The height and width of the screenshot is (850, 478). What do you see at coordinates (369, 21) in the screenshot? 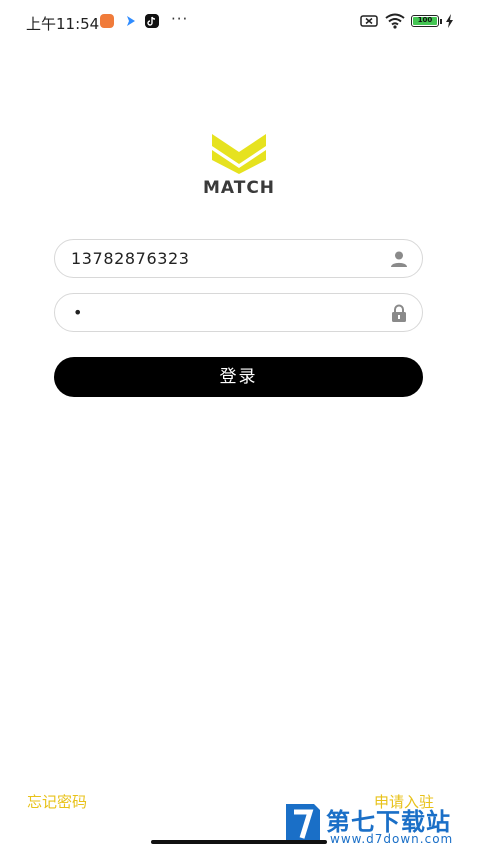
I see `no-sim-icon` at bounding box center [369, 21].